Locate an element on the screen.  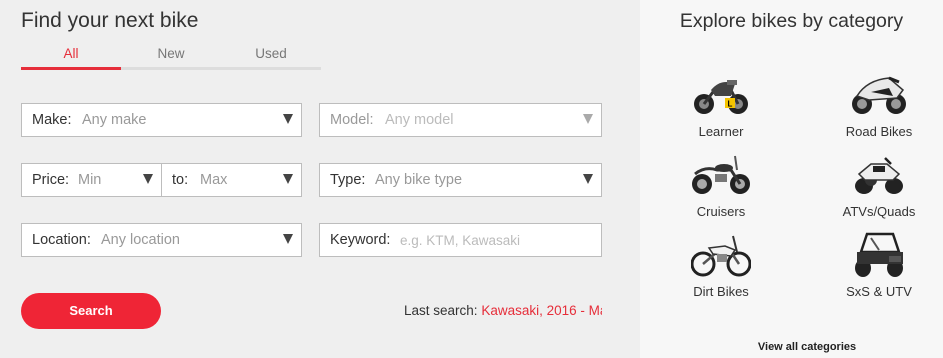
make-select: Make: Any make is located at coordinates (161, 120).